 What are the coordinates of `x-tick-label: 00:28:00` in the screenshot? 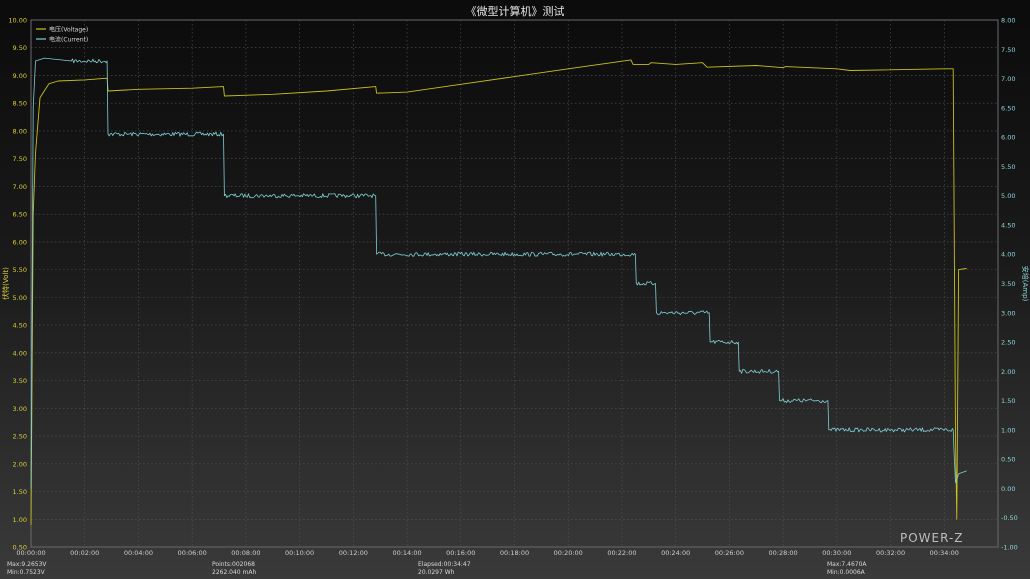 It's located at (783, 553).